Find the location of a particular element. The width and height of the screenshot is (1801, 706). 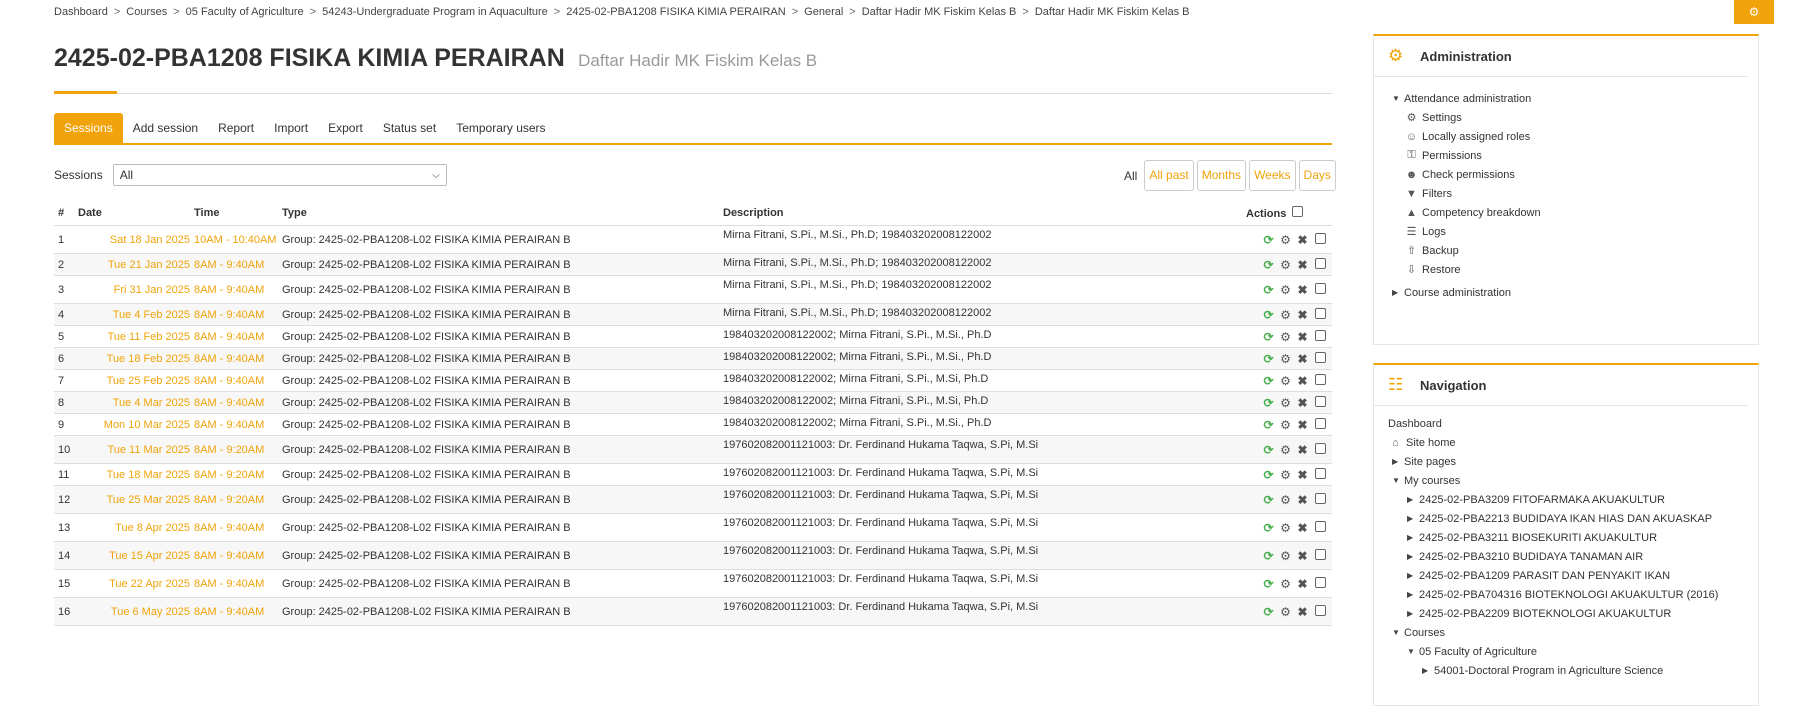

tab-export: Export is located at coordinates (345, 128).